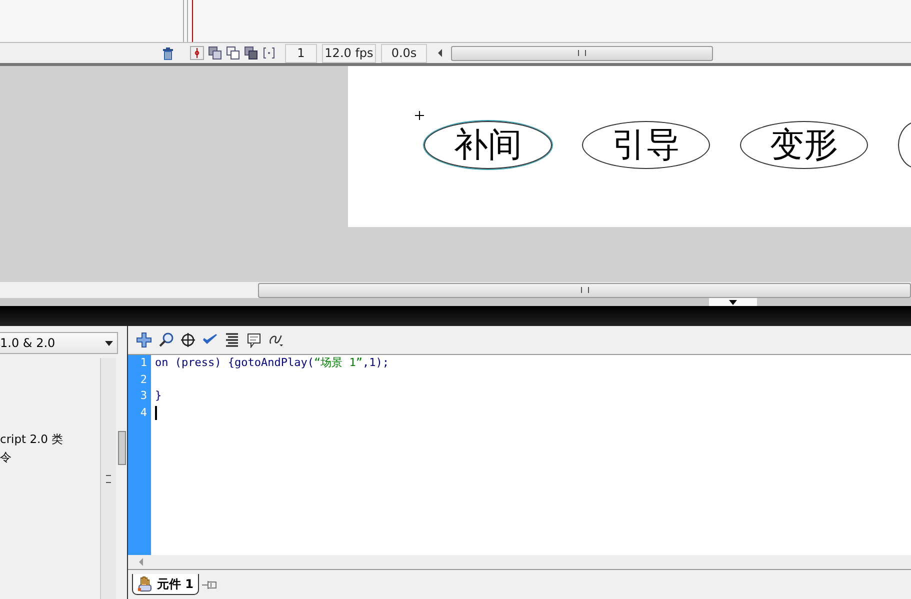 Image resolution: width=911 pixels, height=599 pixels. What do you see at coordinates (440, 53) in the screenshot?
I see `scroll-left-icon` at bounding box center [440, 53].